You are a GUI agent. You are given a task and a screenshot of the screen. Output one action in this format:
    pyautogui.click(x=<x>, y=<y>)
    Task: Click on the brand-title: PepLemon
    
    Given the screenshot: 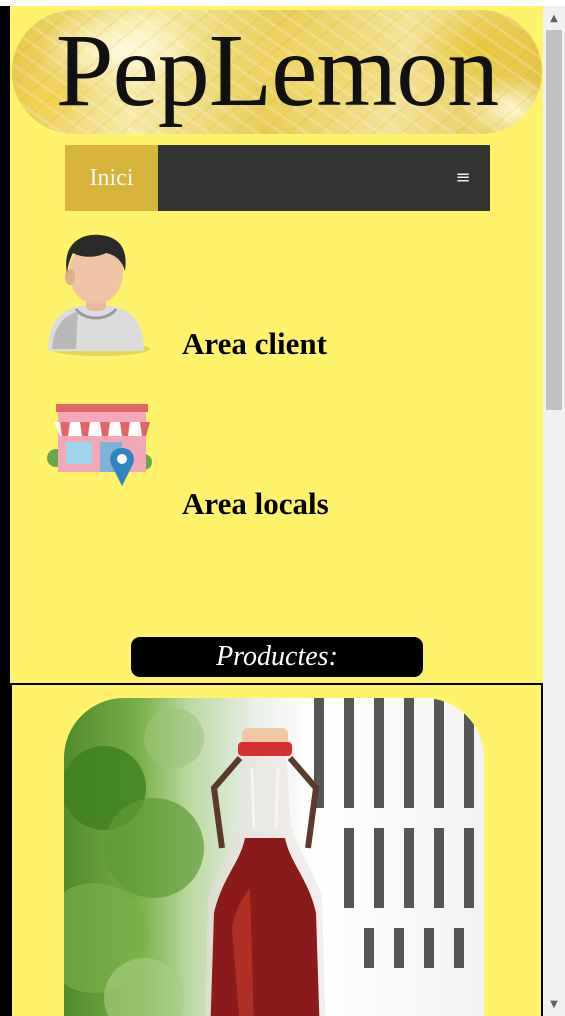 What is the action you would take?
    pyautogui.click(x=277, y=70)
    